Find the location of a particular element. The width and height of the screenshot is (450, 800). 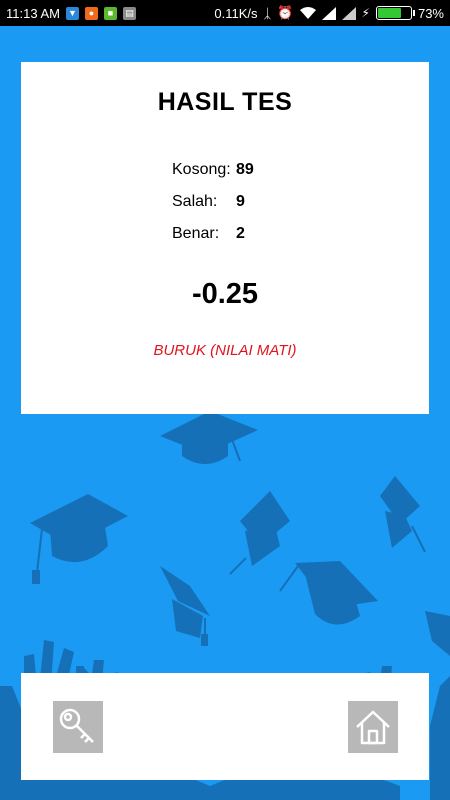

verdict-text: BURUK (NILAI MATI) is located at coordinates (225, 350).